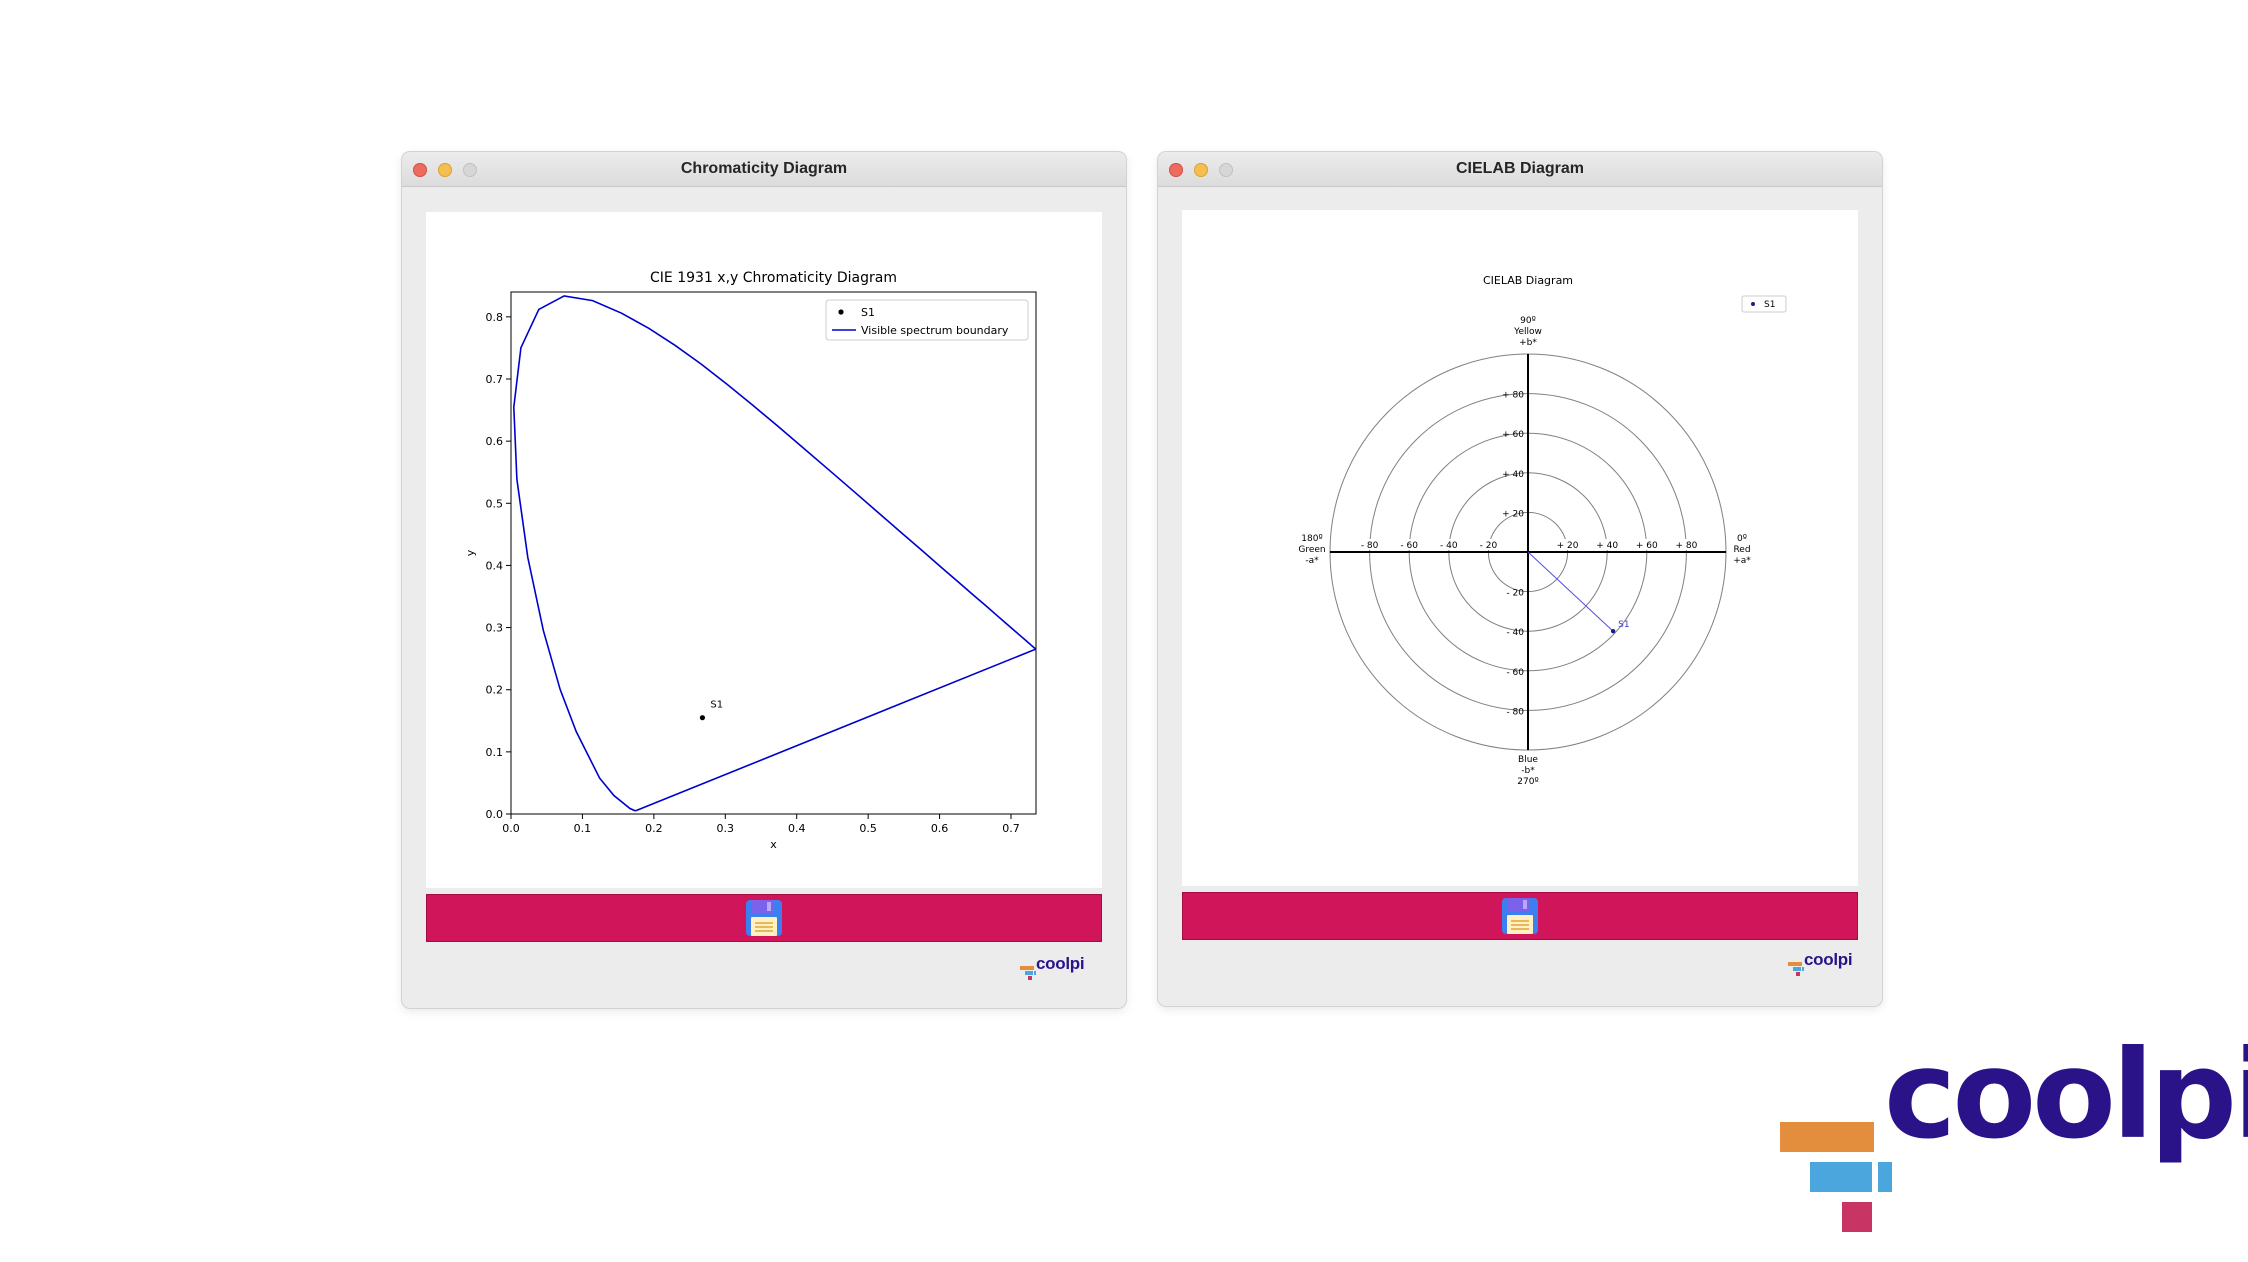 The width and height of the screenshot is (2248, 1262). I want to click on chart-title: CIELAB Diagram, so click(1528, 280).